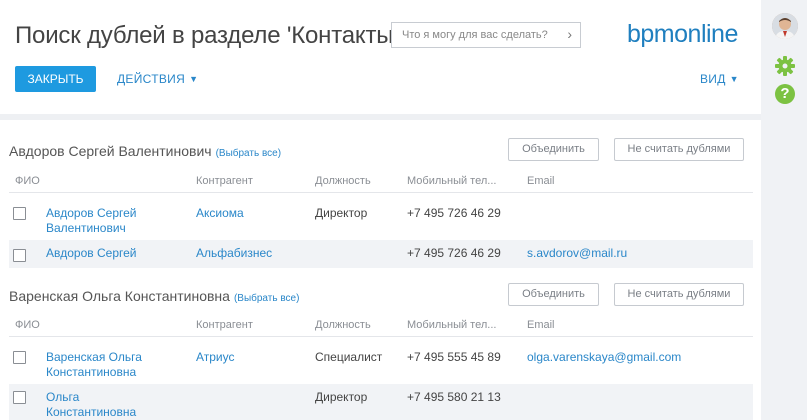  What do you see at coordinates (604, 357) in the screenshot?
I see `email-link: olga.varenskaya@gmail.com` at bounding box center [604, 357].